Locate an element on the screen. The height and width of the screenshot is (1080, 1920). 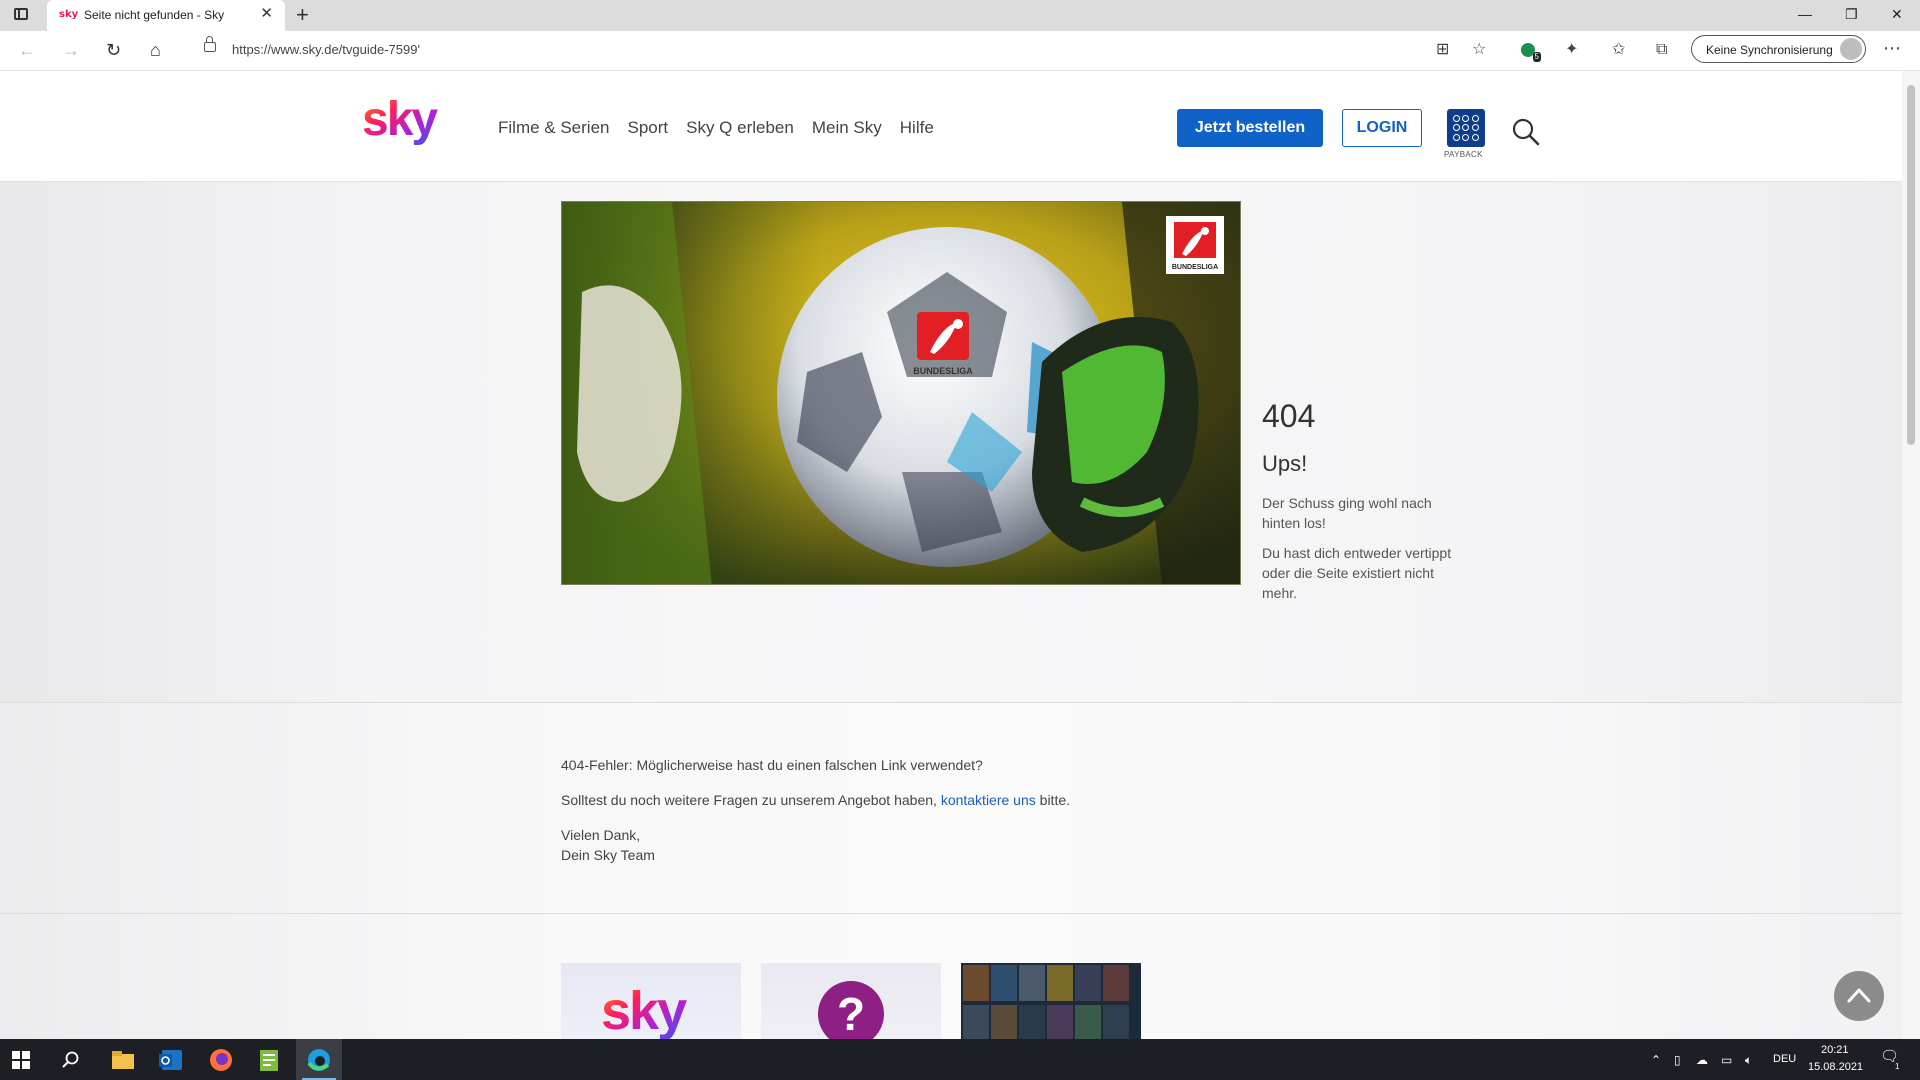
firefox-icon is located at coordinates (221, 1060).